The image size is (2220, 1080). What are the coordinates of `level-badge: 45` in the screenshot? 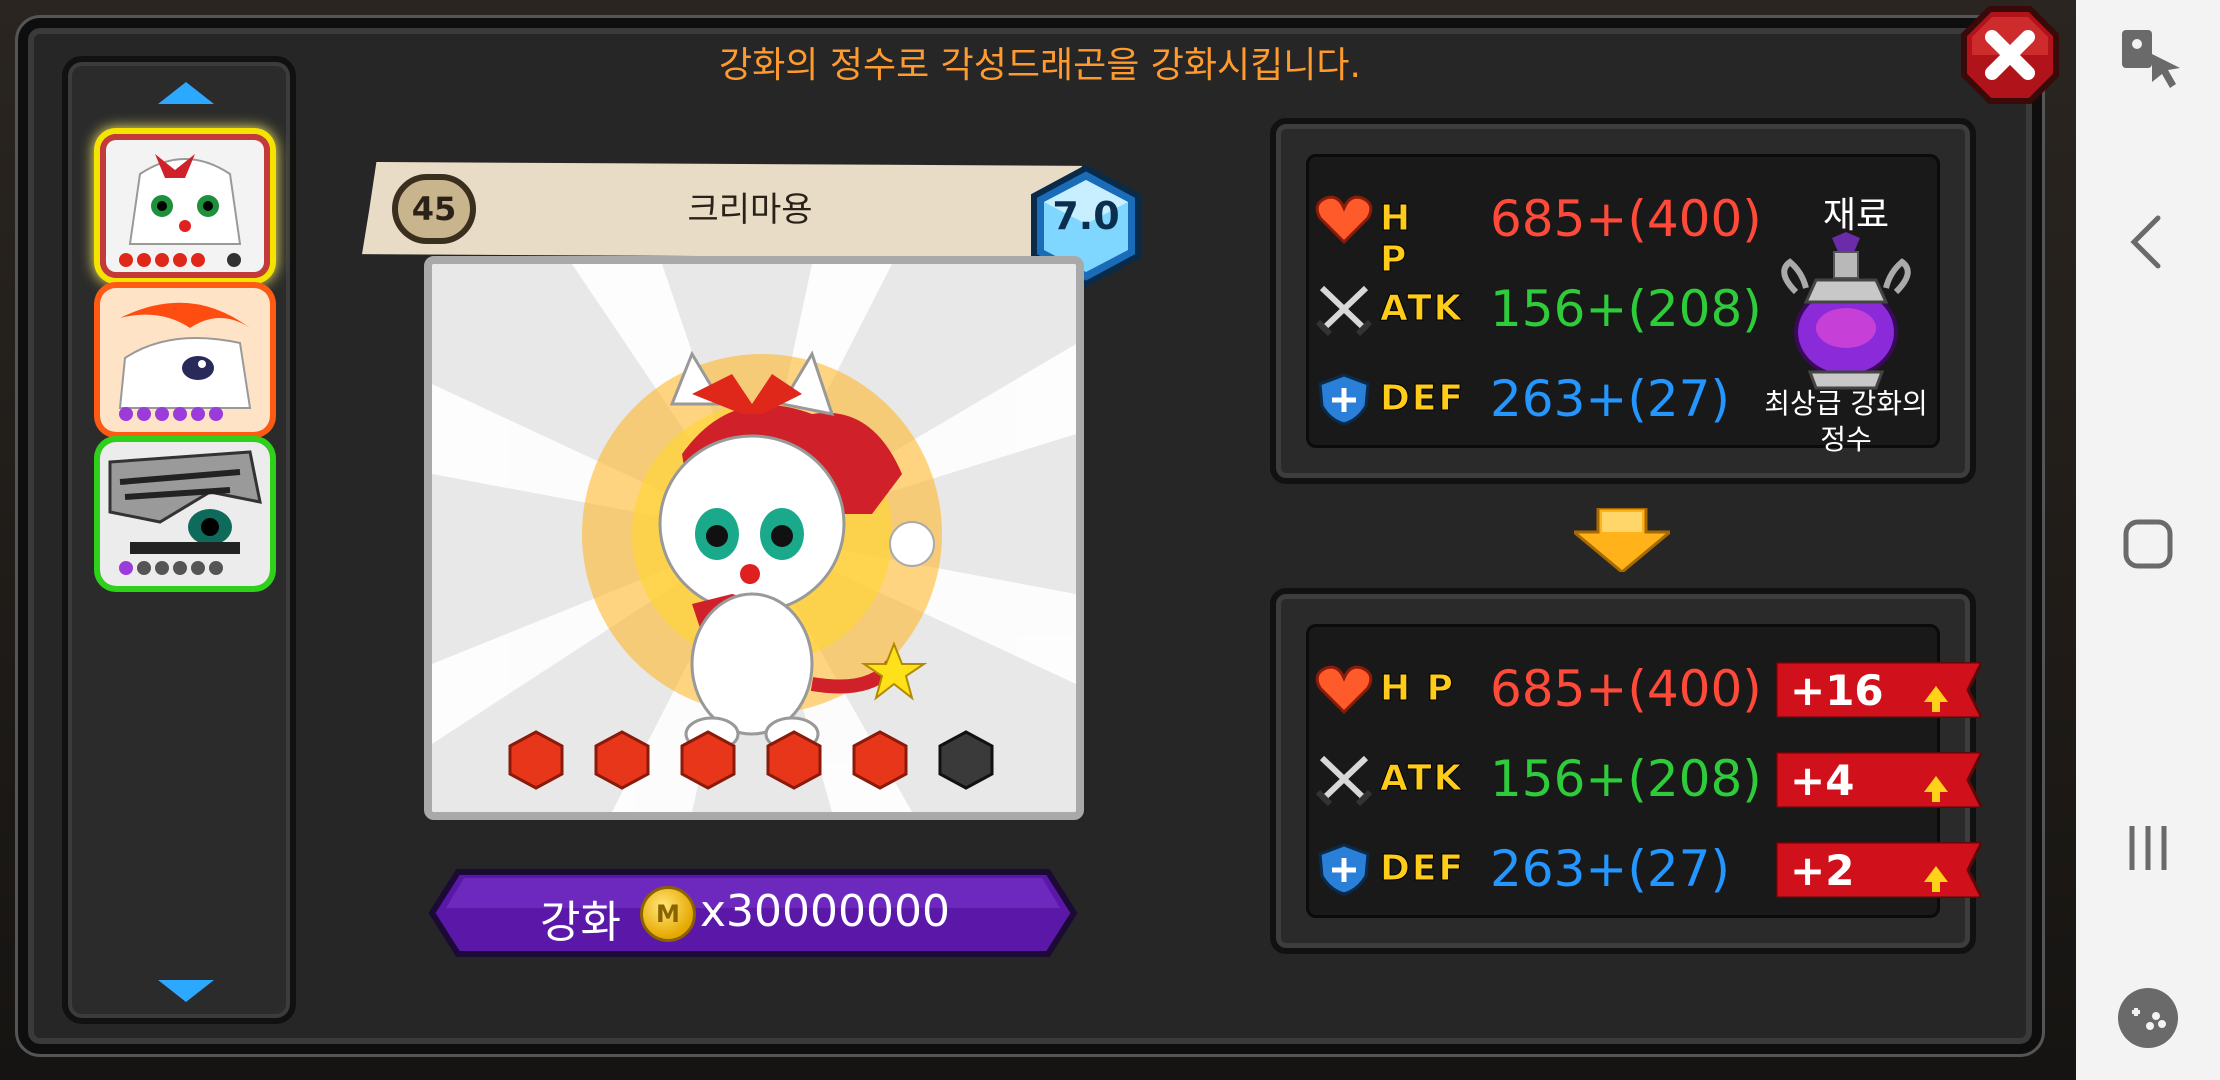 It's located at (434, 209).